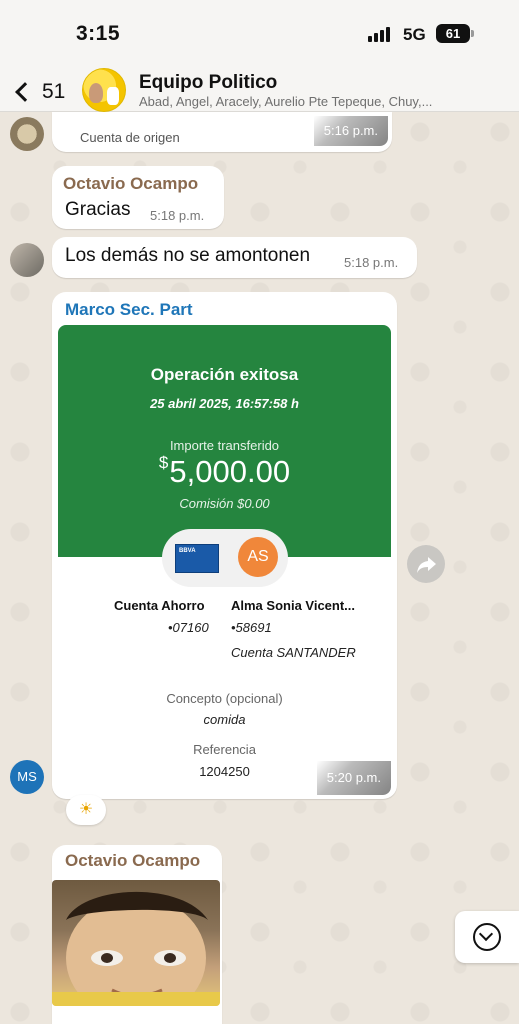 This screenshot has width=519, height=1024. What do you see at coordinates (224, 698) in the screenshot?
I see `concept-label: Concepto (opcional)` at bounding box center [224, 698].